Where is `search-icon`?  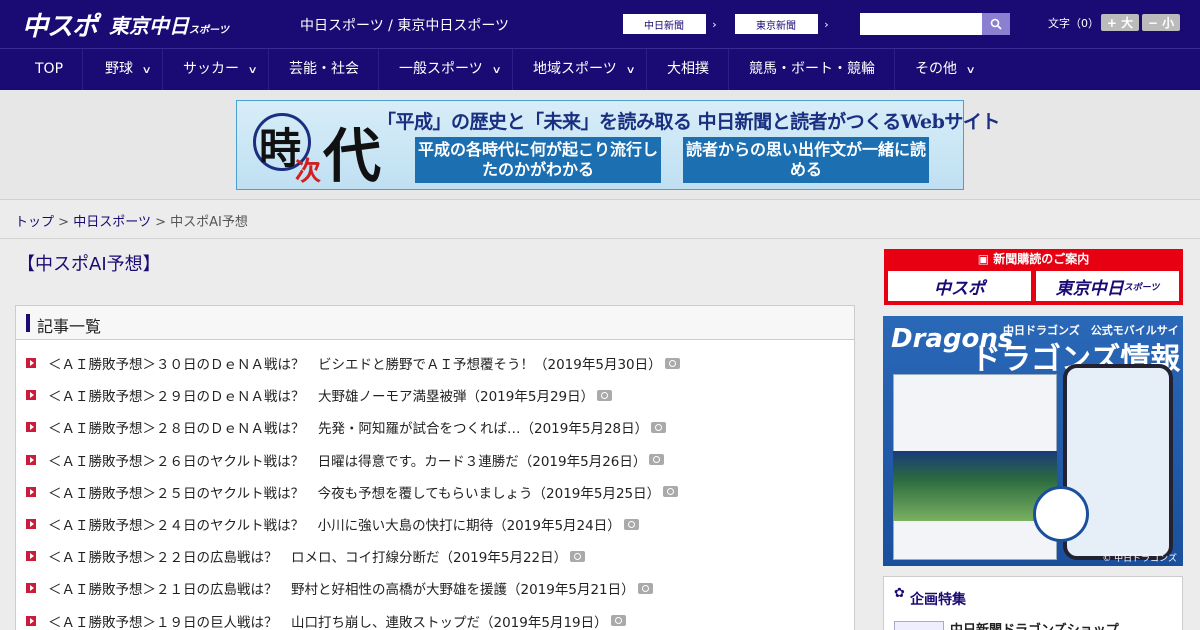
search-icon is located at coordinates (996, 24).